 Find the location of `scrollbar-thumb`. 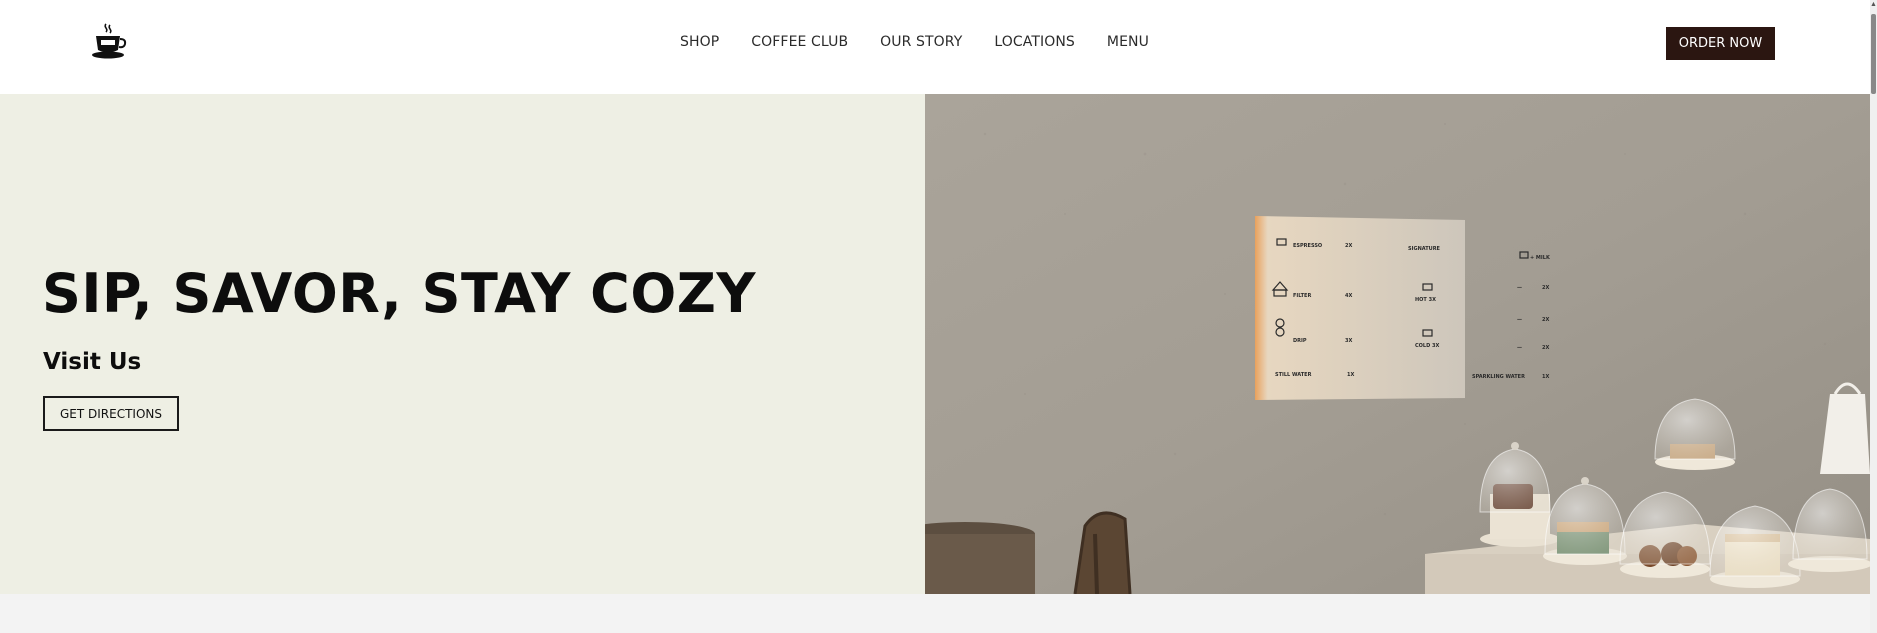

scrollbar-thumb is located at coordinates (1873, 54).